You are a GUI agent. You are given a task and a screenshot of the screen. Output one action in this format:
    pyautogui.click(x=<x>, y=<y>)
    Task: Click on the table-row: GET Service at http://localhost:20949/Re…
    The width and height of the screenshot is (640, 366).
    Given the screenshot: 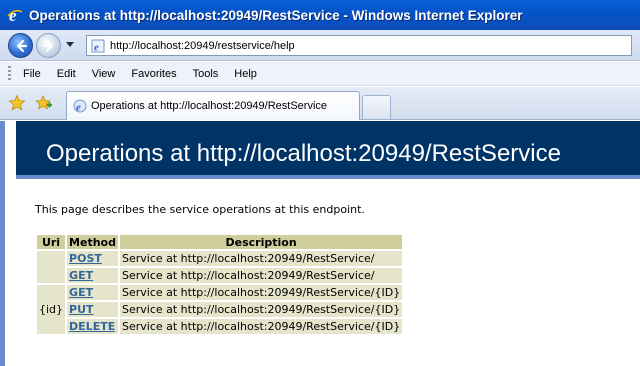 What is the action you would take?
    pyautogui.click(x=220, y=275)
    